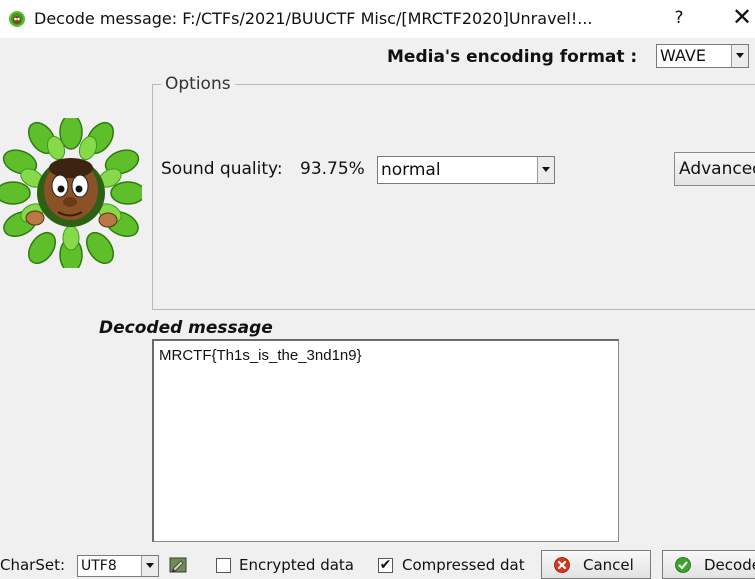  I want to click on compressed-data-checkbox: ✔, so click(385, 565).